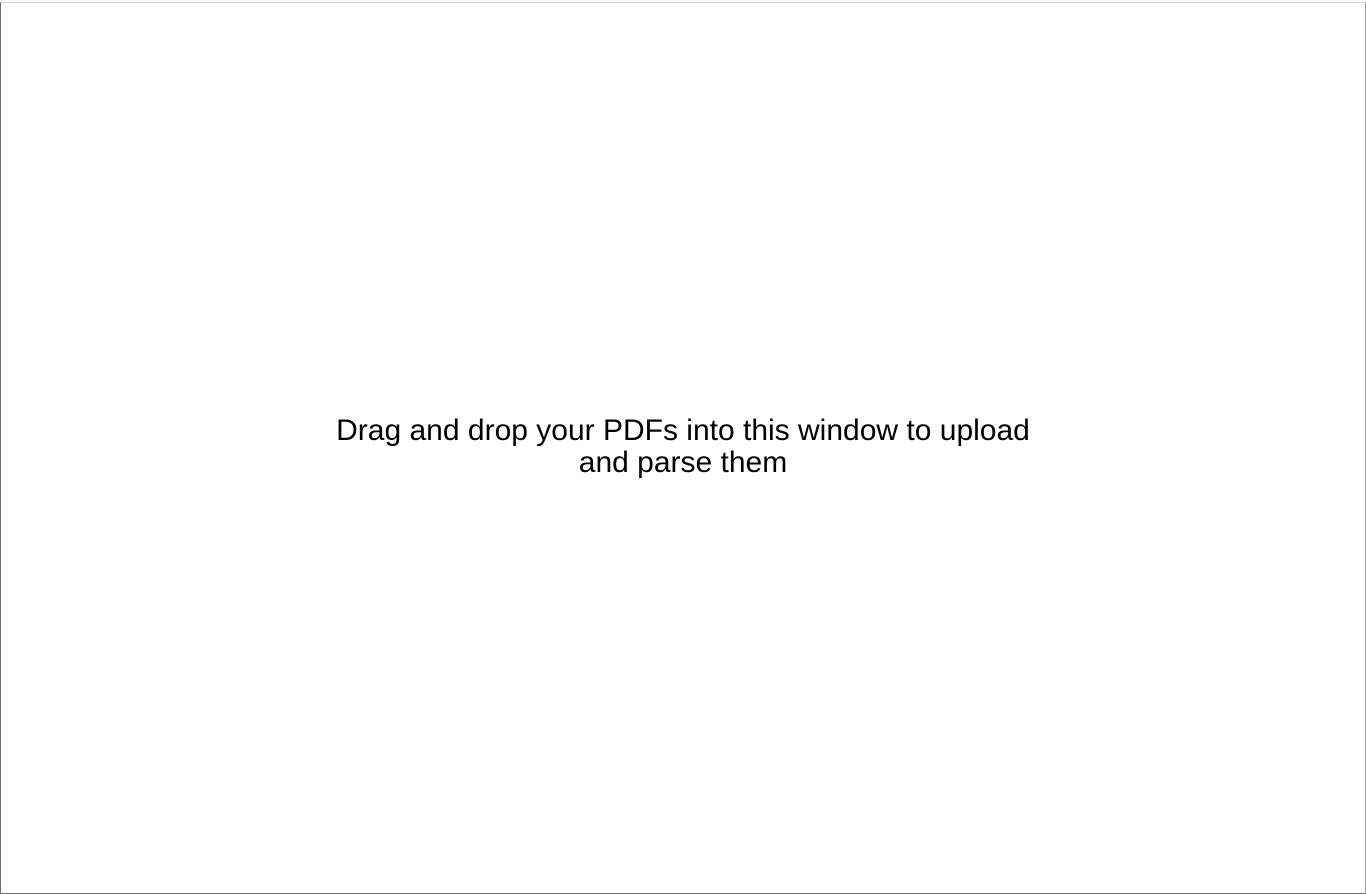  What do you see at coordinates (683, 462) in the screenshot?
I see `drop-instructions-line-2: and parse them` at bounding box center [683, 462].